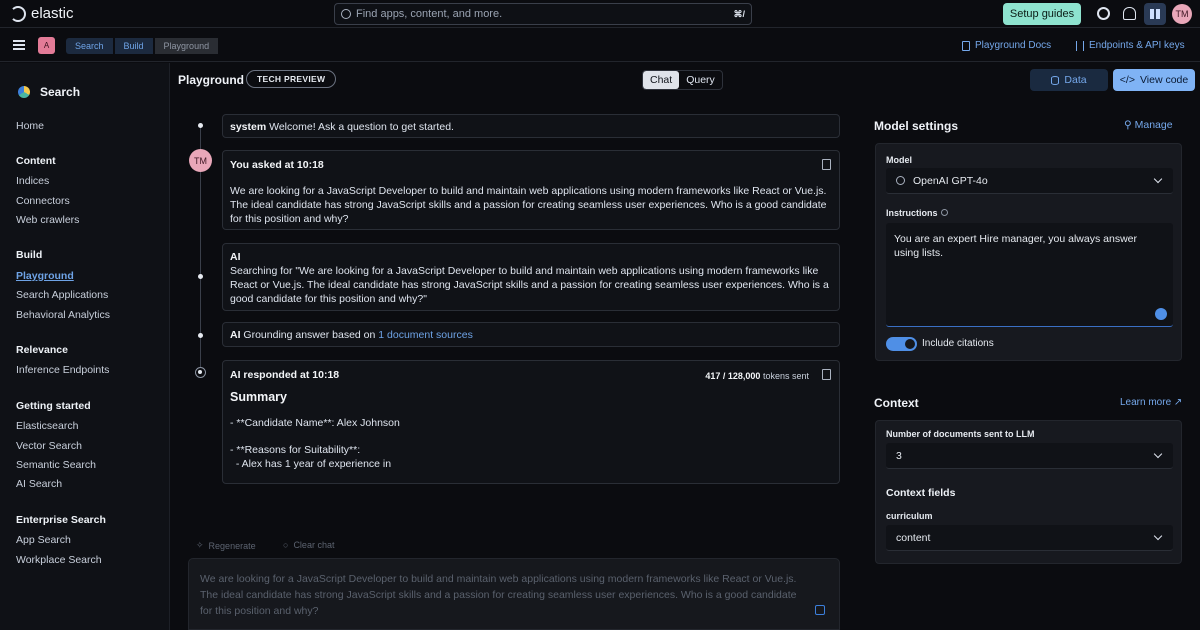 The image size is (1200, 630). I want to click on view-code-button: </> View code, so click(1154, 80).